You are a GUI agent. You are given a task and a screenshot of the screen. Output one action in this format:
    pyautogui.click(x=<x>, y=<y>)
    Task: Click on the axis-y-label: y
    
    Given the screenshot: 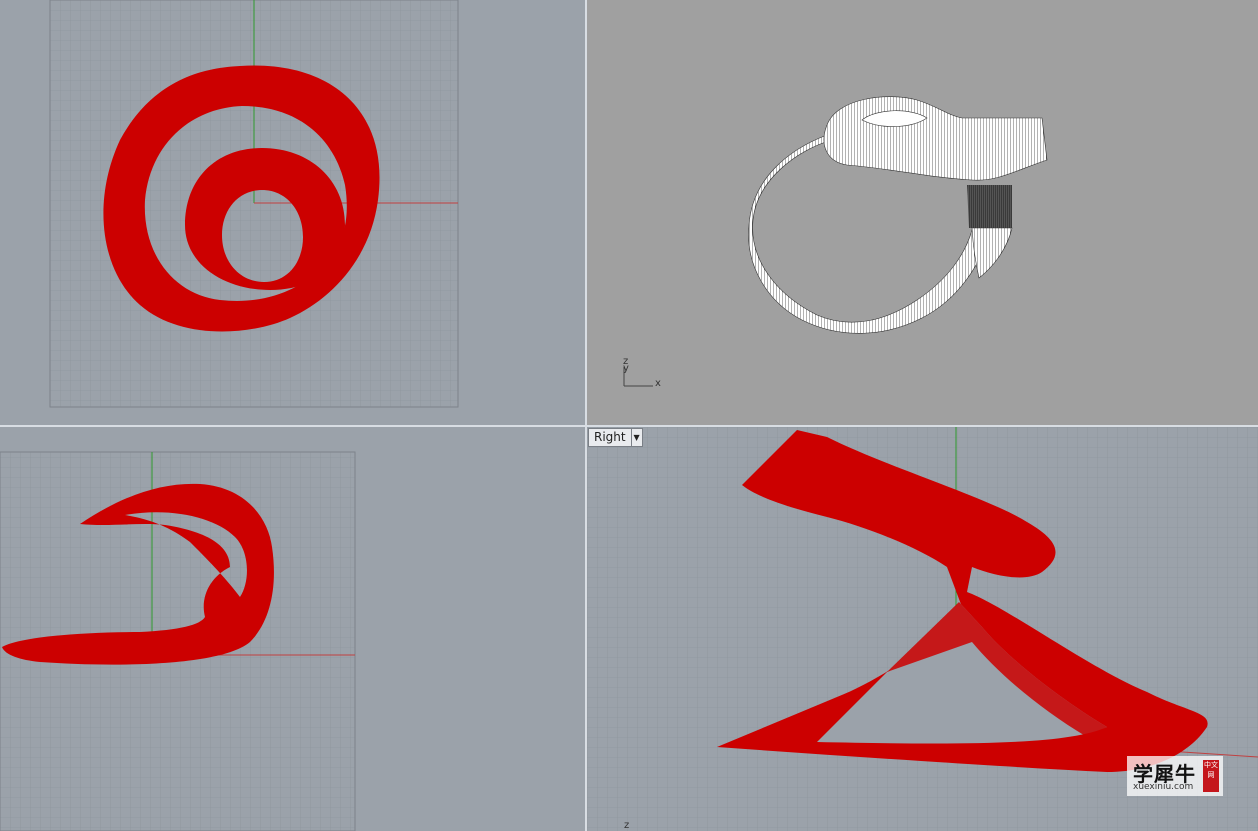 What is the action you would take?
    pyautogui.click(x=626, y=368)
    